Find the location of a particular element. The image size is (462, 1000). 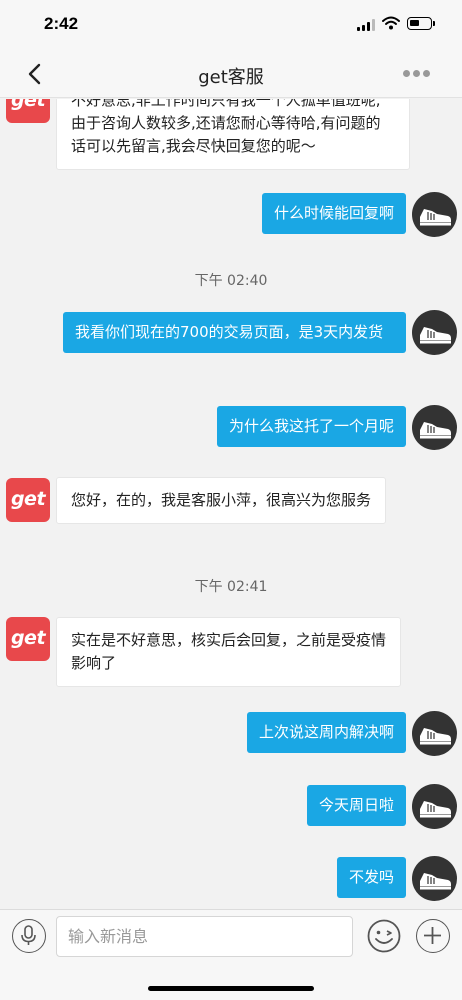

user-message-bubble: 我看你们现在的700的交易页面，是3天内发货 is located at coordinates (234, 332).